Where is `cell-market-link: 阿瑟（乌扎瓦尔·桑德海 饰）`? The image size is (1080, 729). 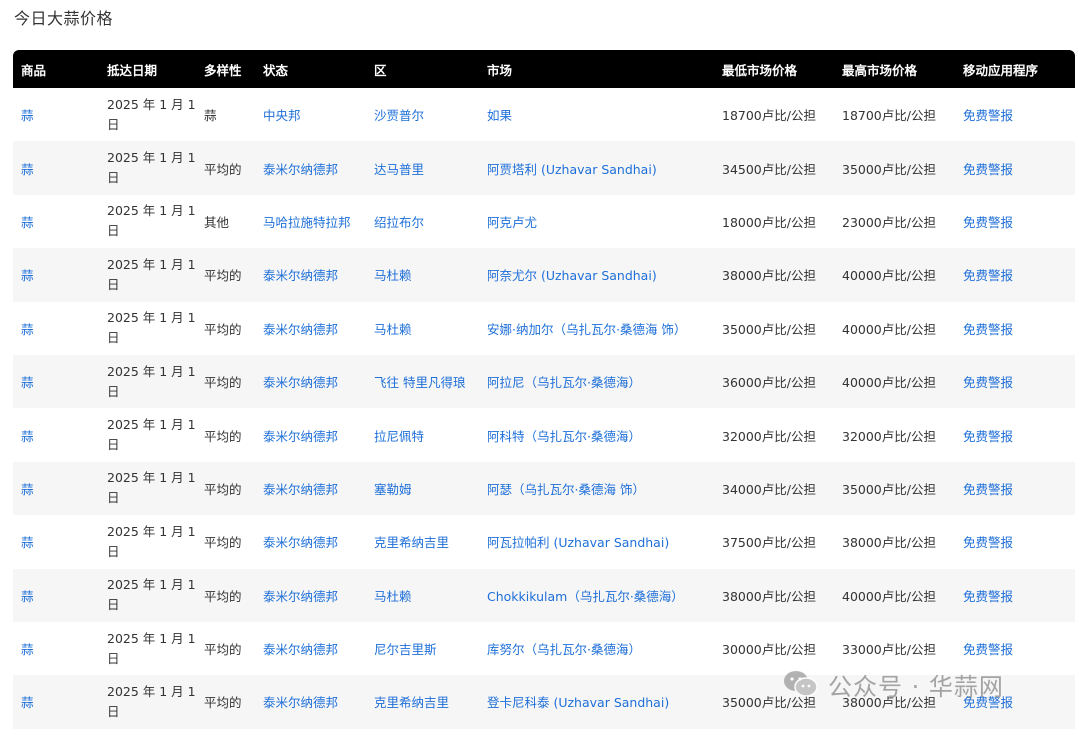 cell-market-link: 阿瑟（乌扎瓦尔·桑德海 饰） is located at coordinates (566, 489).